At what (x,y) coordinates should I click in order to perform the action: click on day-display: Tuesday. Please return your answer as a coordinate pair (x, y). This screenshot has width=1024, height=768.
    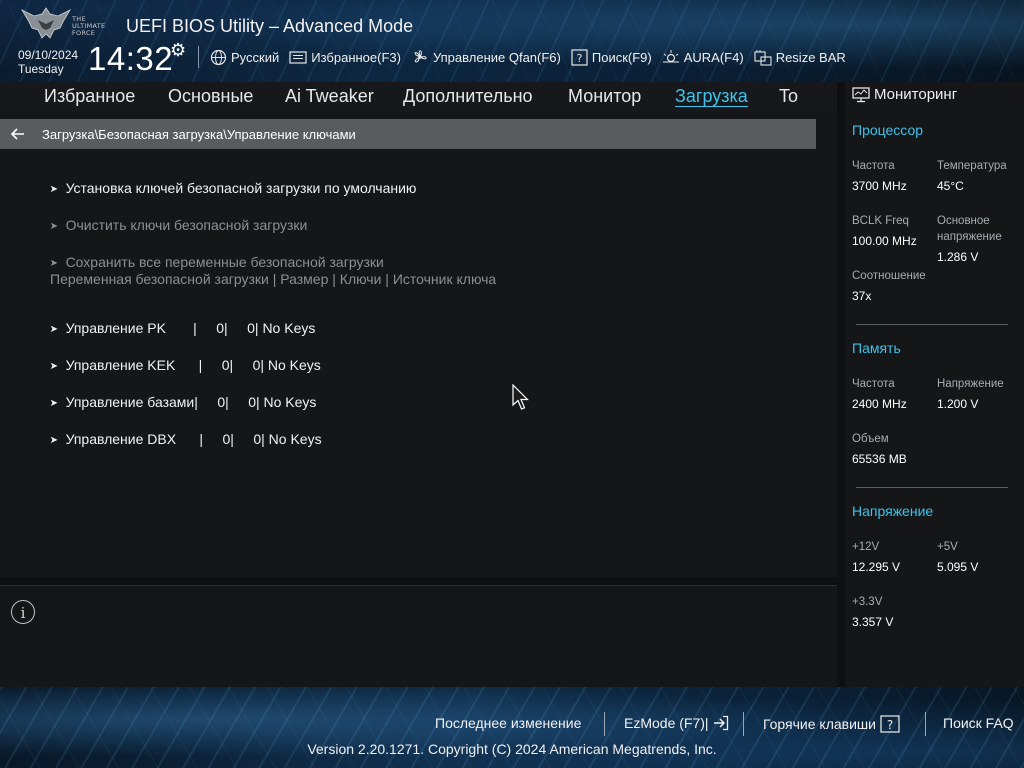
    Looking at the image, I should click on (41, 69).